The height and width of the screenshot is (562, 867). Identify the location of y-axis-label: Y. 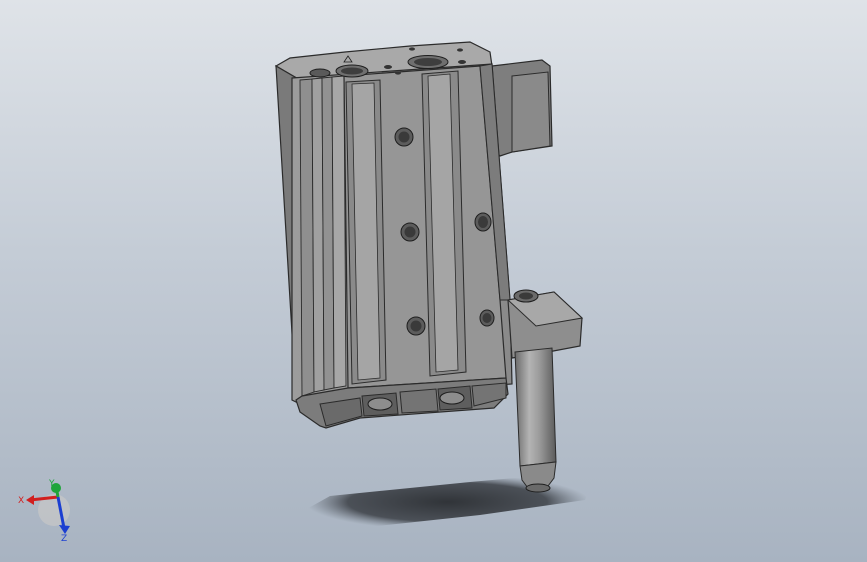
(51, 484).